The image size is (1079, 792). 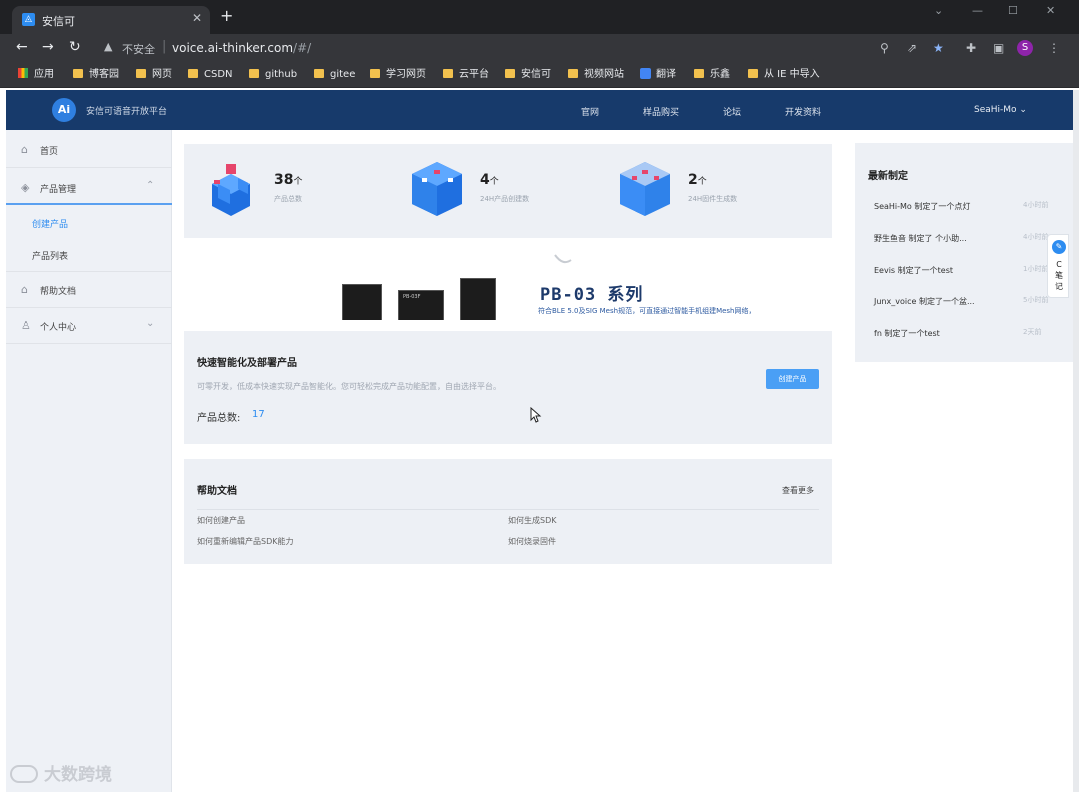 I want to click on help-link: 如何烧录固件, so click(x=532, y=541).